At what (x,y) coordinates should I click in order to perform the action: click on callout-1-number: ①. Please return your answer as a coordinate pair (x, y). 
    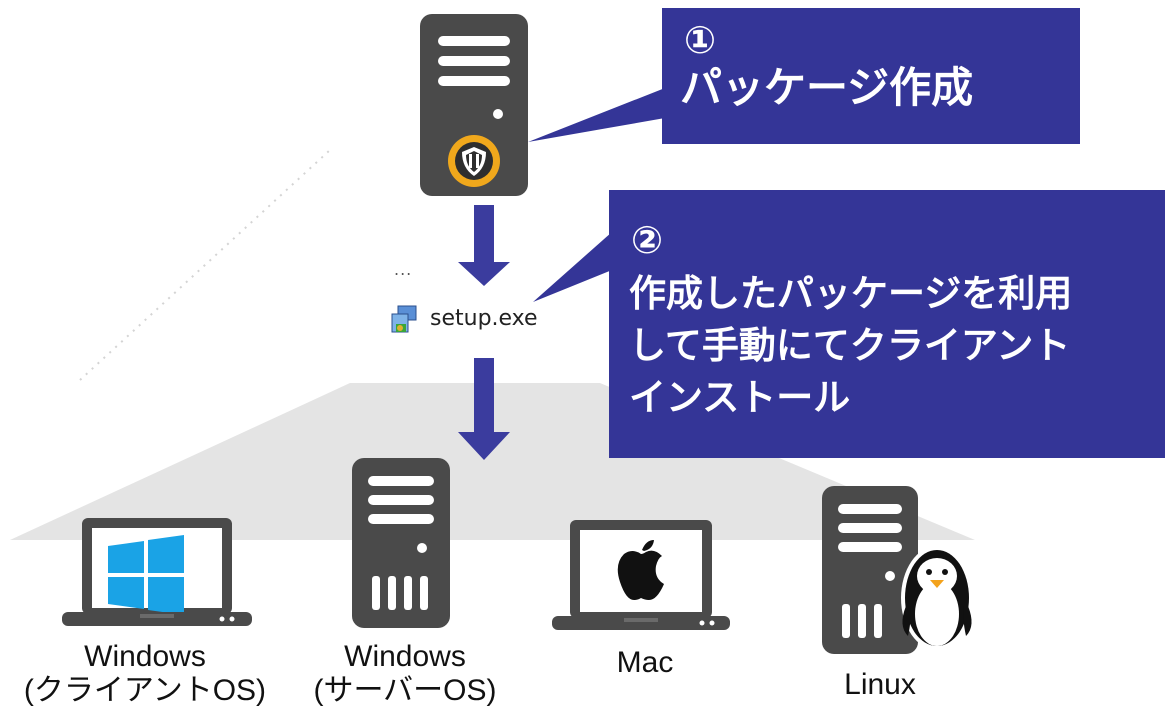
    Looking at the image, I should click on (700, 40).